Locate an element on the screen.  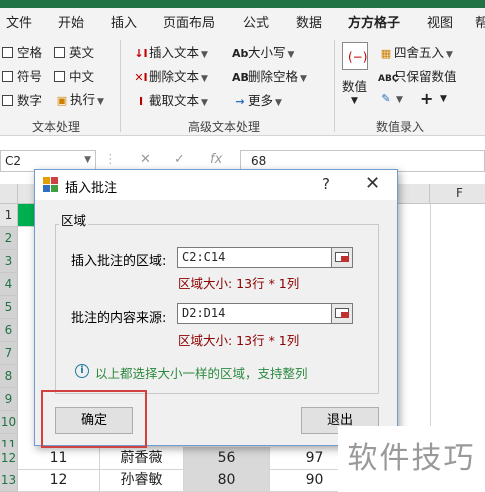
watermark: 软件技巧 is located at coordinates (411, 459).